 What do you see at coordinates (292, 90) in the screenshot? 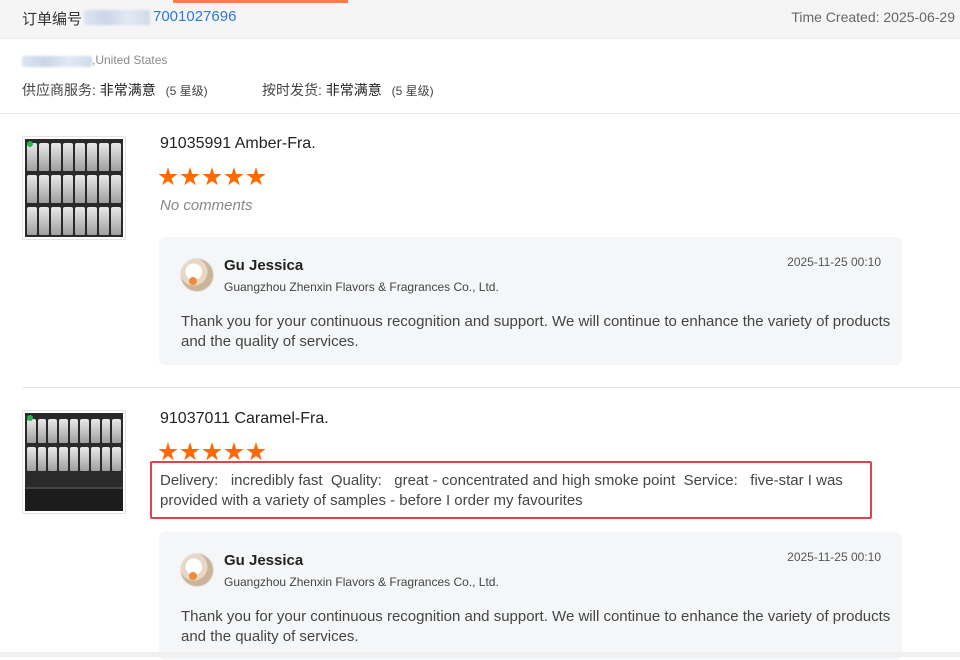
I see `rating-label: 按时发货:` at bounding box center [292, 90].